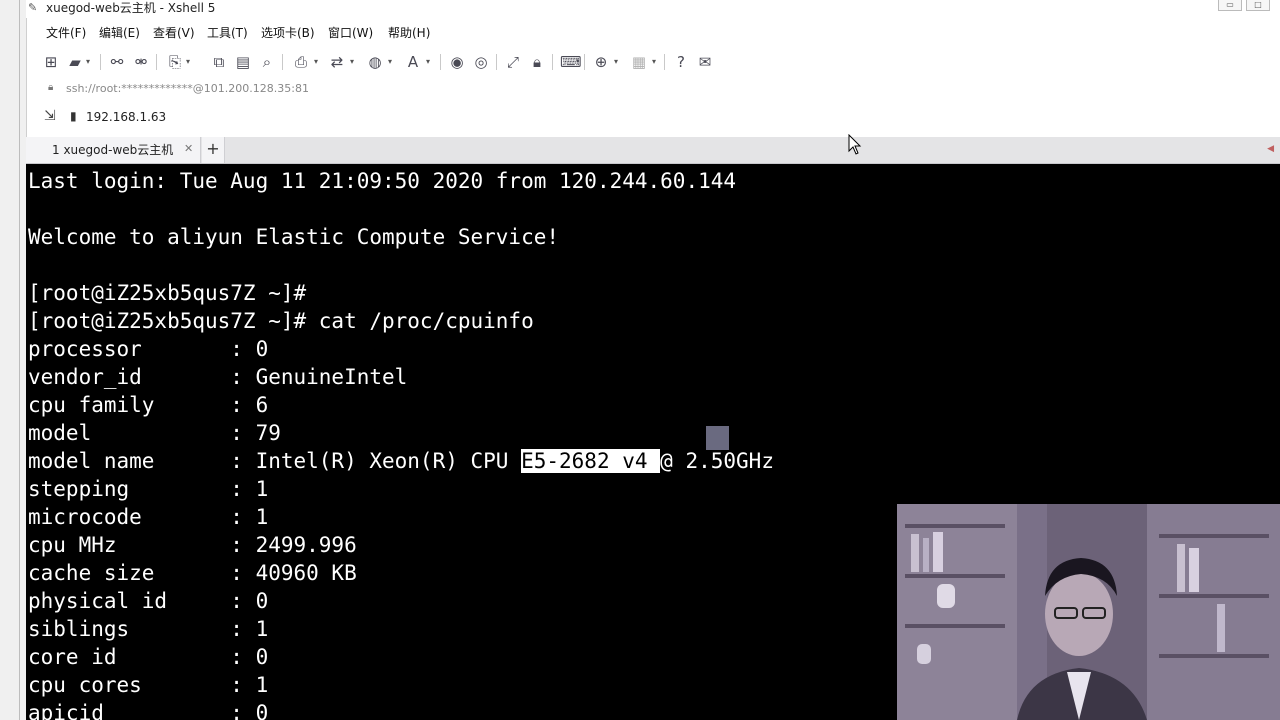 The width and height of the screenshot is (1280, 720). I want to click on menu-edit: 编辑(E), so click(119, 33).